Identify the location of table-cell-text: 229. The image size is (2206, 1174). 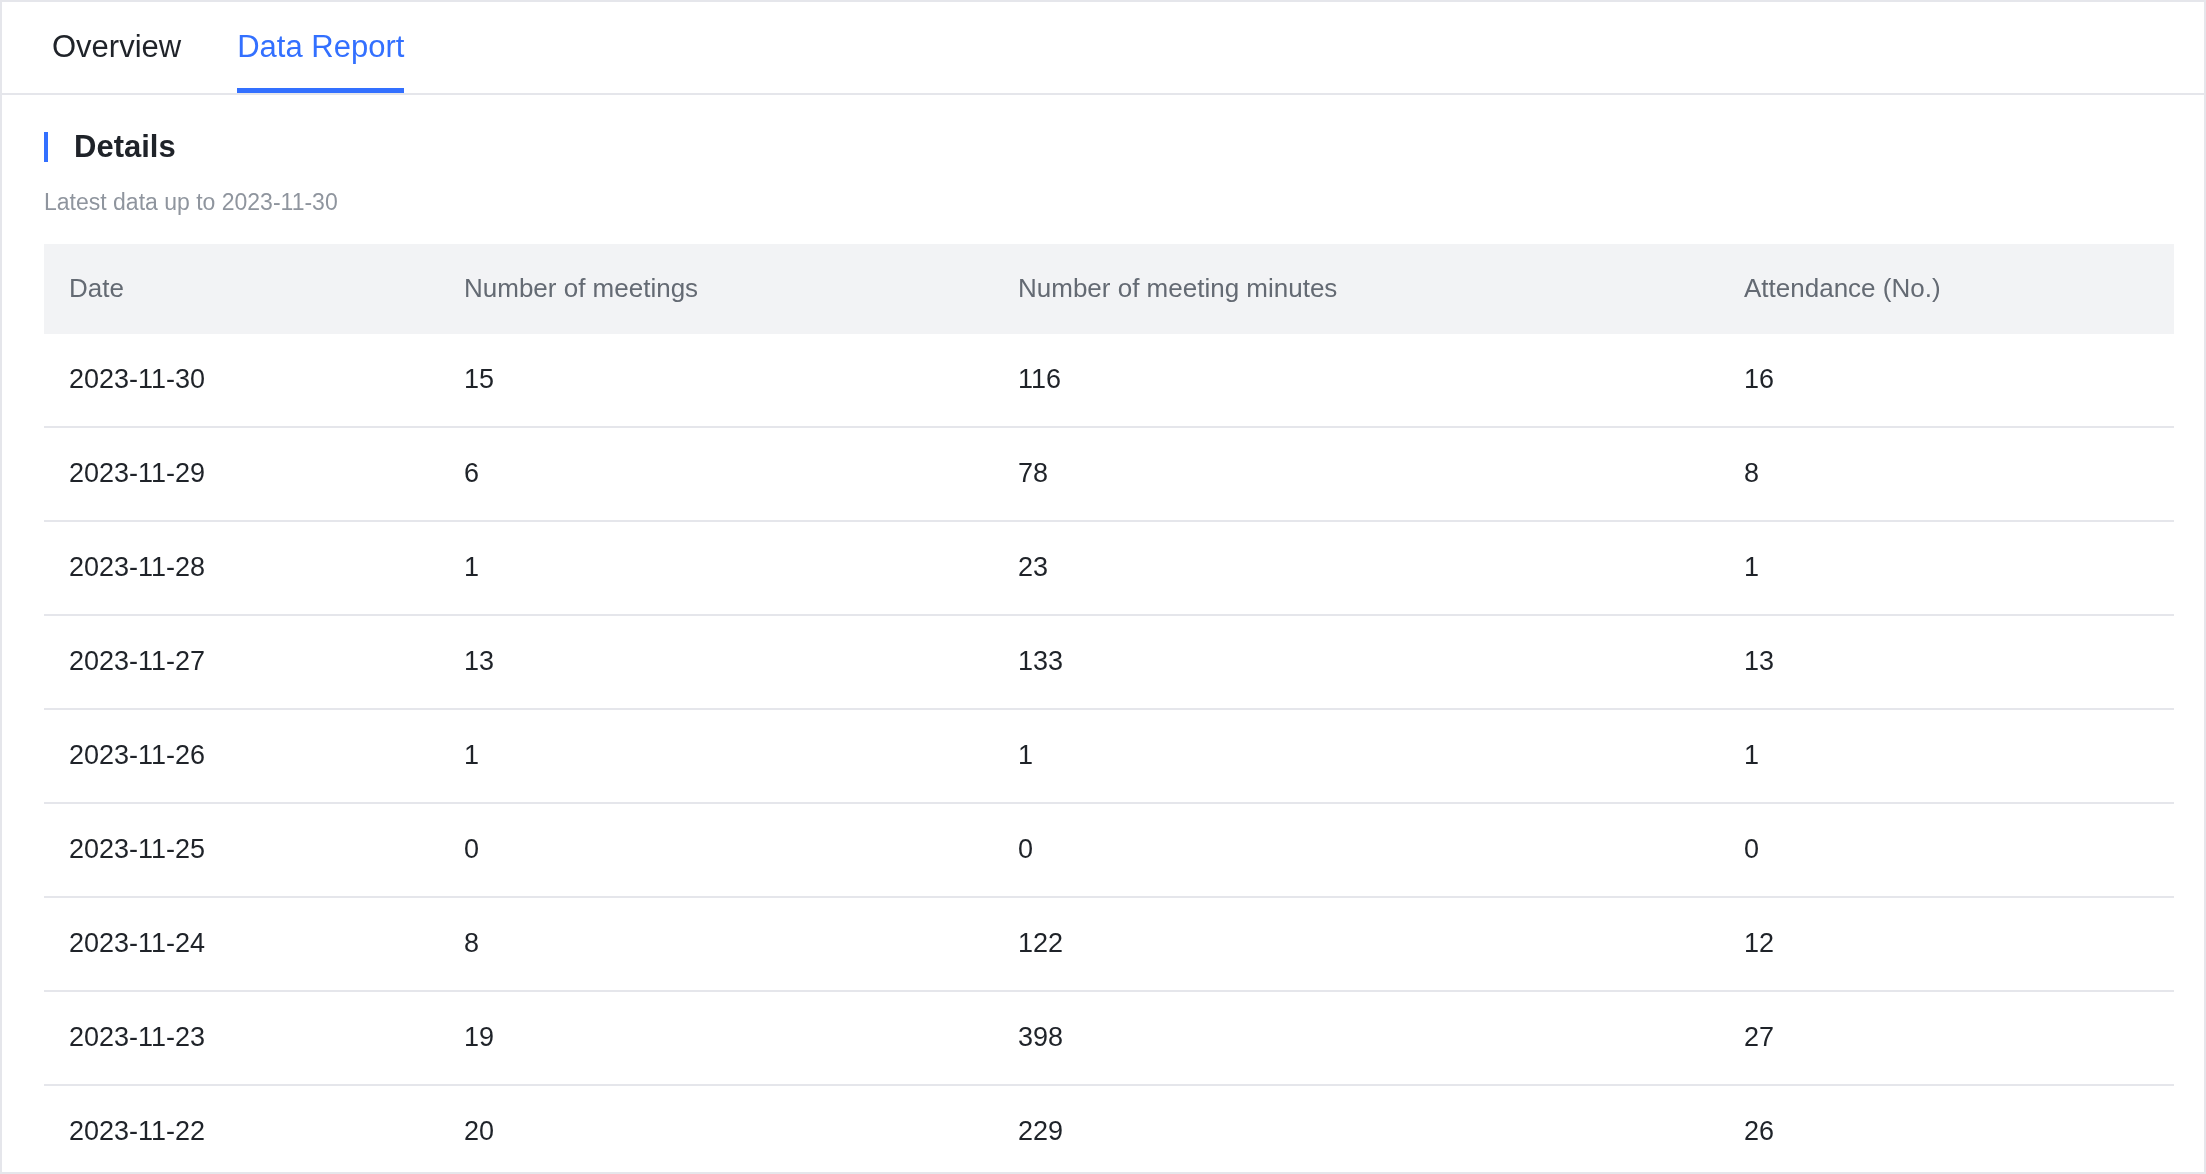
(1041, 1132).